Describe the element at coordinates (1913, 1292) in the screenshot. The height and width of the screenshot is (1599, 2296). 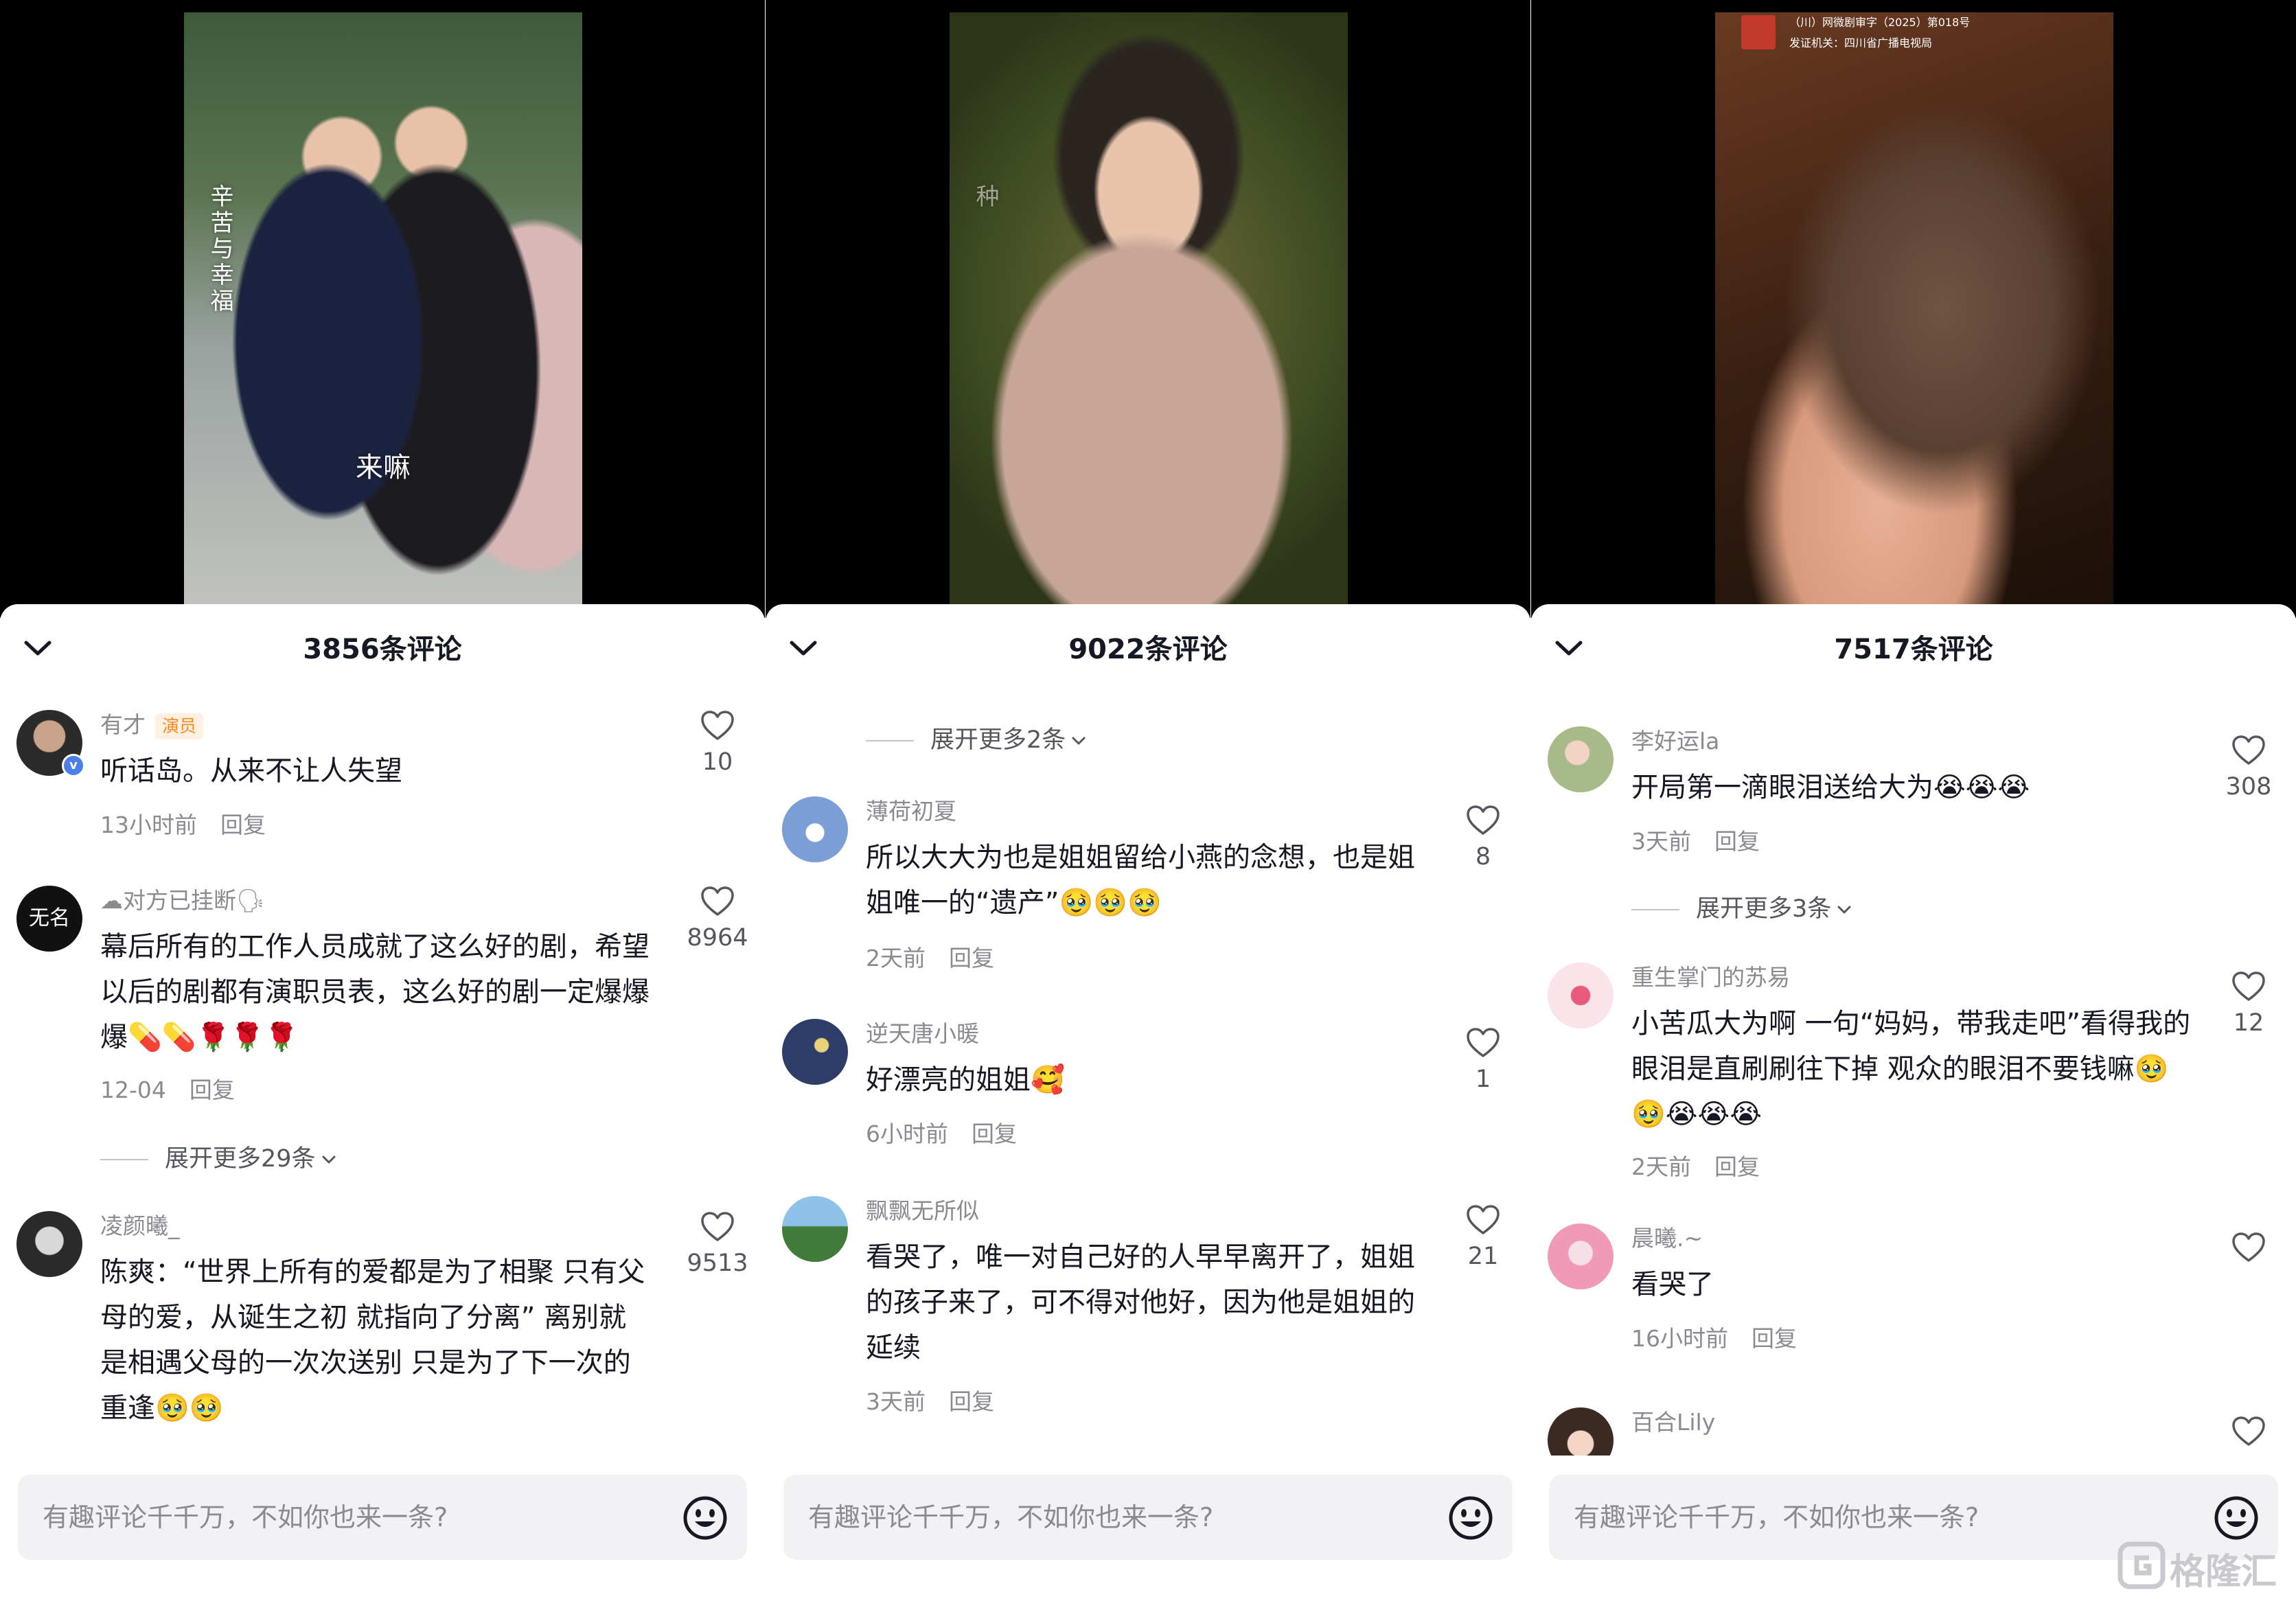
I see `comment-item: 晨曦.~ 看哭了 16小时前 回复` at that location.